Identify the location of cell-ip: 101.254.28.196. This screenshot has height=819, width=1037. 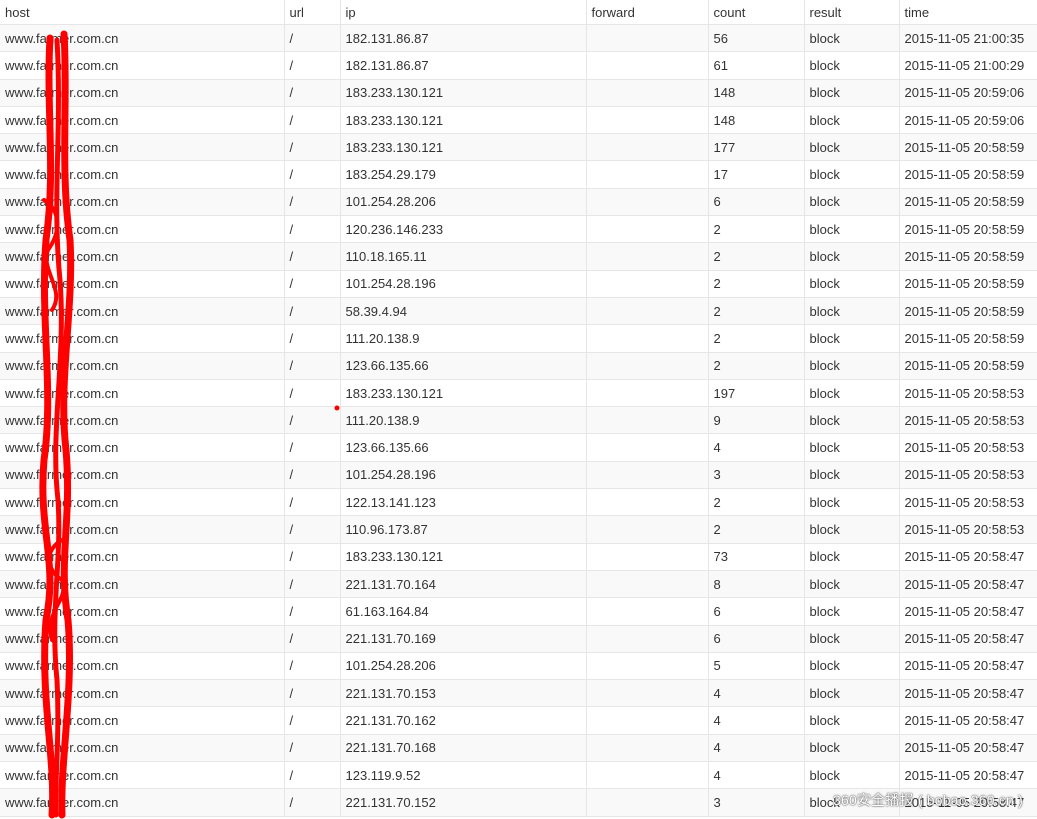
(463, 284).